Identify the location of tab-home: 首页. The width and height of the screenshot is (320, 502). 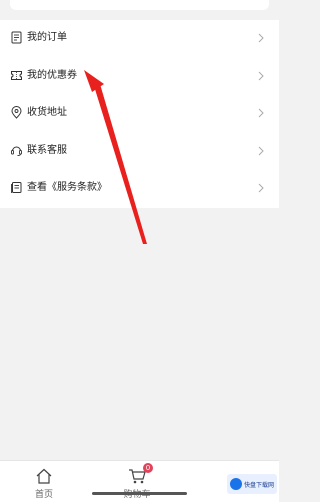
(44, 481).